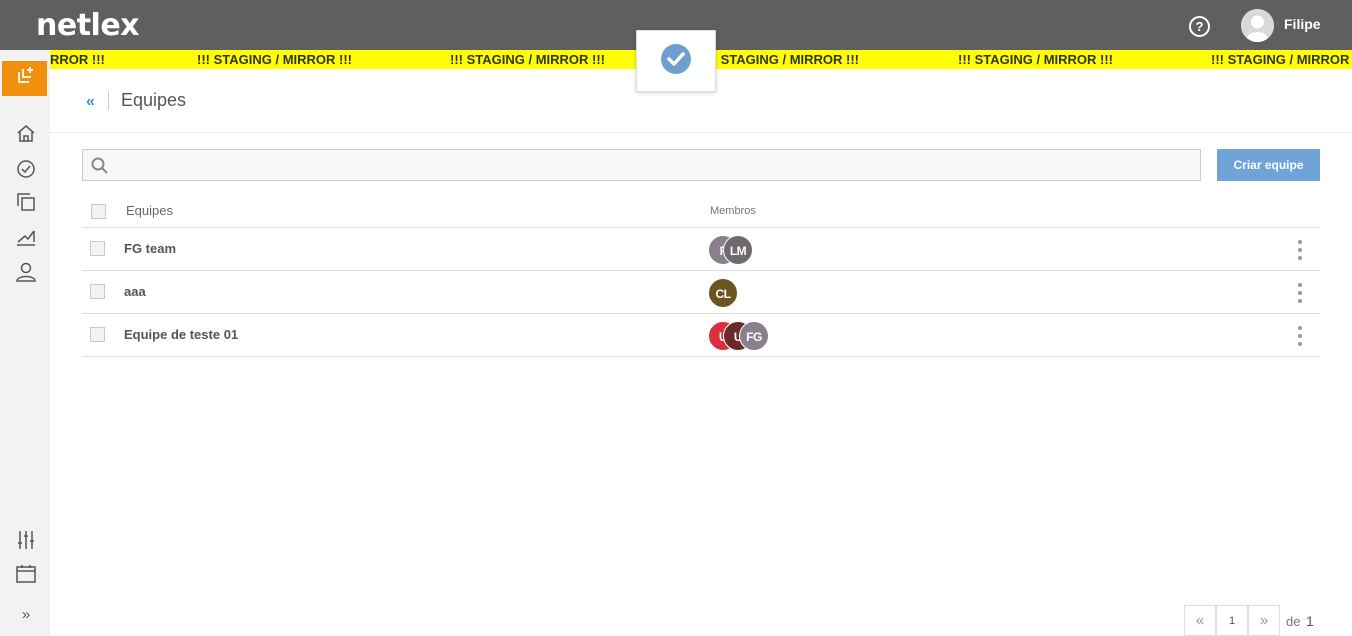 Image resolution: width=1352 pixels, height=636 pixels. I want to click on member-avatar: CL, so click(723, 293).